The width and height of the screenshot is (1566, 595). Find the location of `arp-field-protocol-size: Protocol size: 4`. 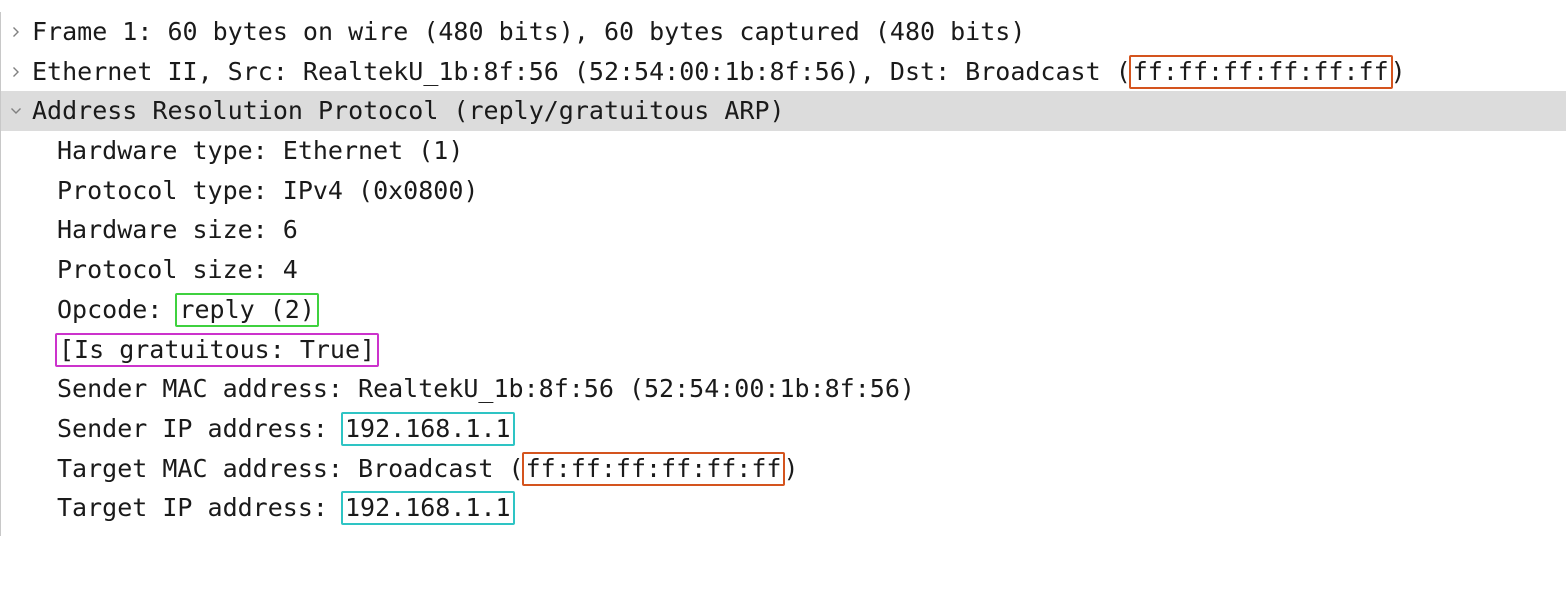

arp-field-protocol-size: Protocol size: 4 is located at coordinates (783, 270).